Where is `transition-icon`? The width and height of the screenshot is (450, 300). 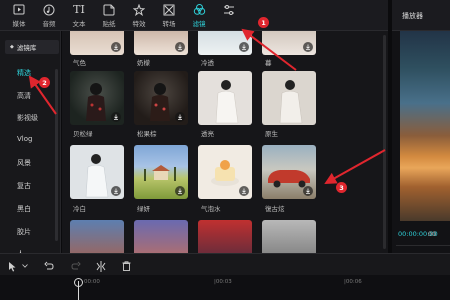
transition-icon is located at coordinates (169, 9).